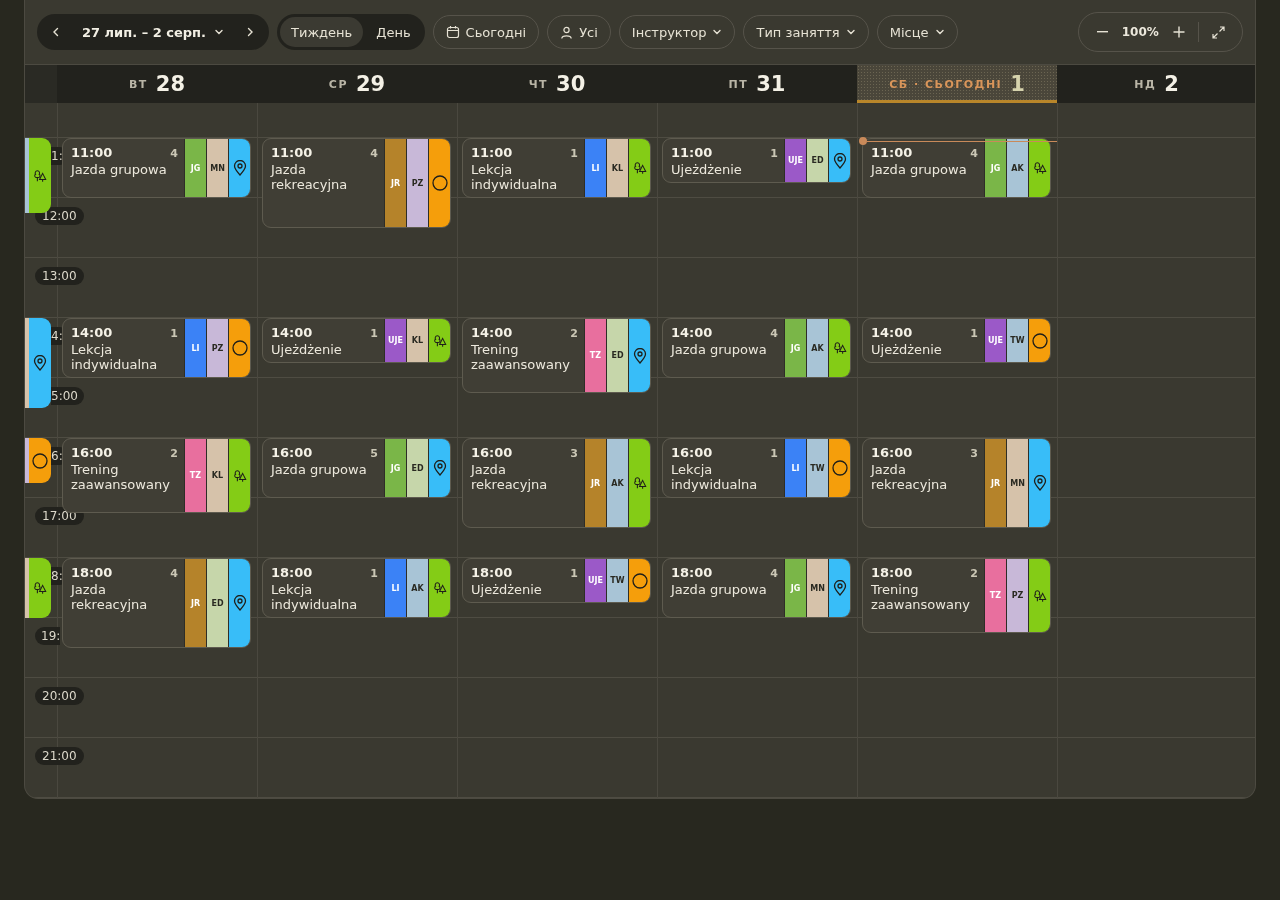 The image size is (1280, 900). What do you see at coordinates (356, 588) in the screenshot?
I see `event-card: 18:00 1 Lekcja indywidualna LI AK` at bounding box center [356, 588].